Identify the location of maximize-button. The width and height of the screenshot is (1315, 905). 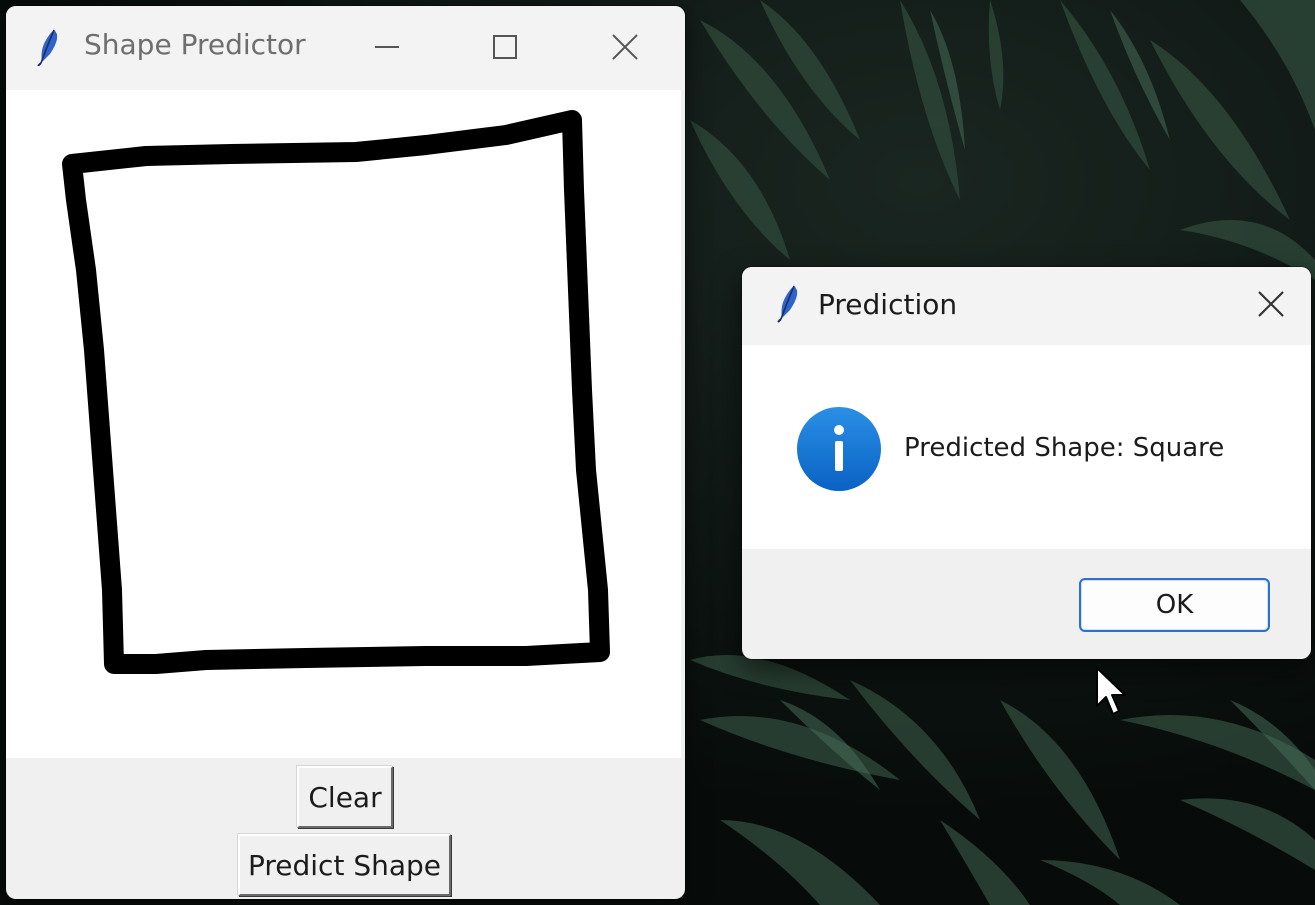
(505, 47).